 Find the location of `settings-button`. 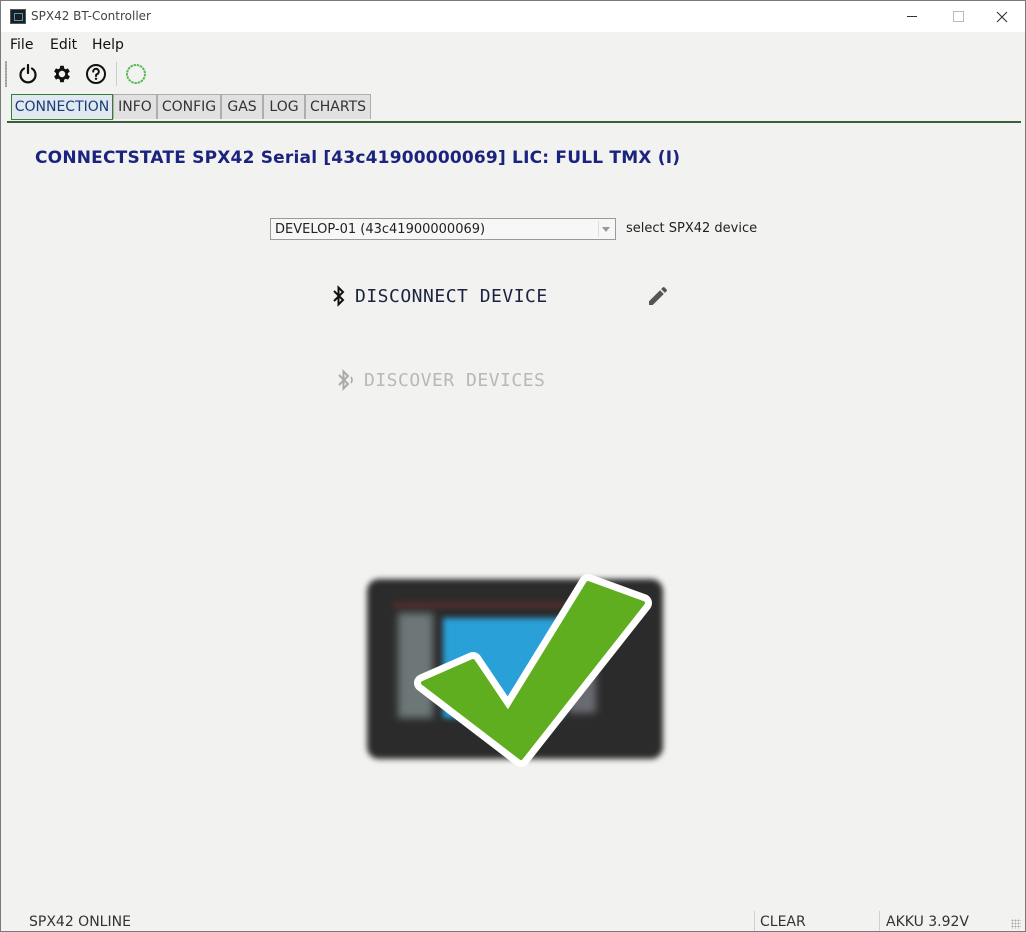

settings-button is located at coordinates (62, 74).